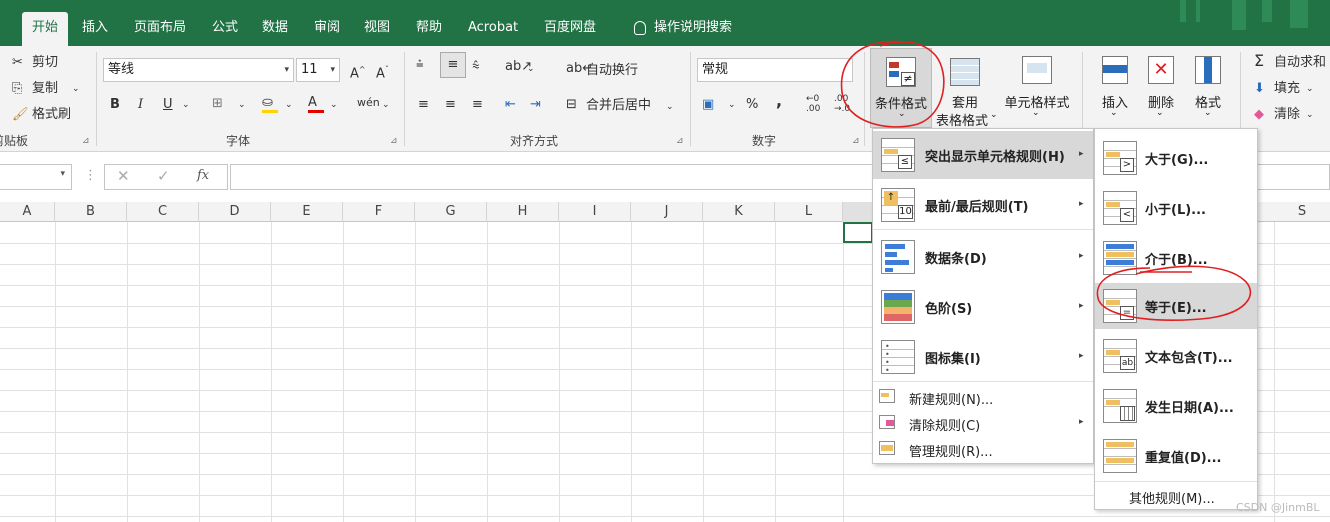 The height and width of the screenshot is (522, 1330). I want to click on underline-icon: U, so click(168, 105).